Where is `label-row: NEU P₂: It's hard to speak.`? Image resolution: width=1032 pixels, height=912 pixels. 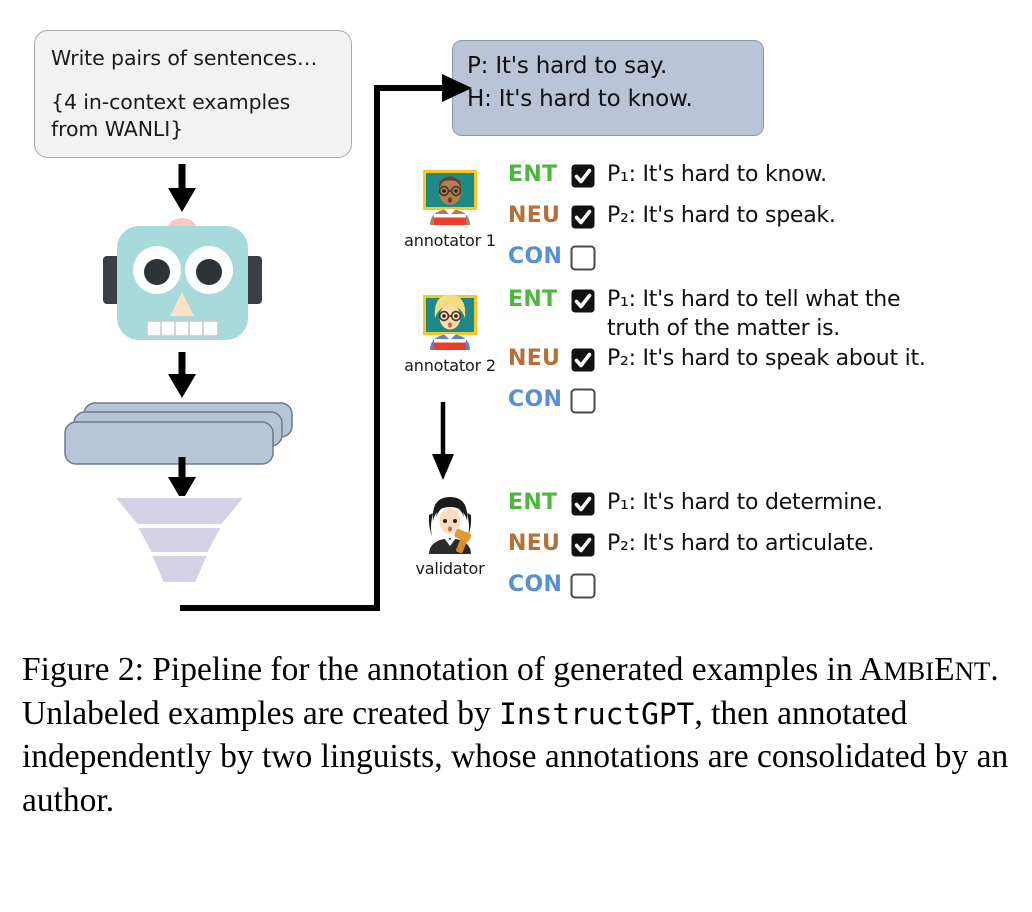 label-row: NEU P₂: It's hard to speak. is located at coordinates (672, 221).